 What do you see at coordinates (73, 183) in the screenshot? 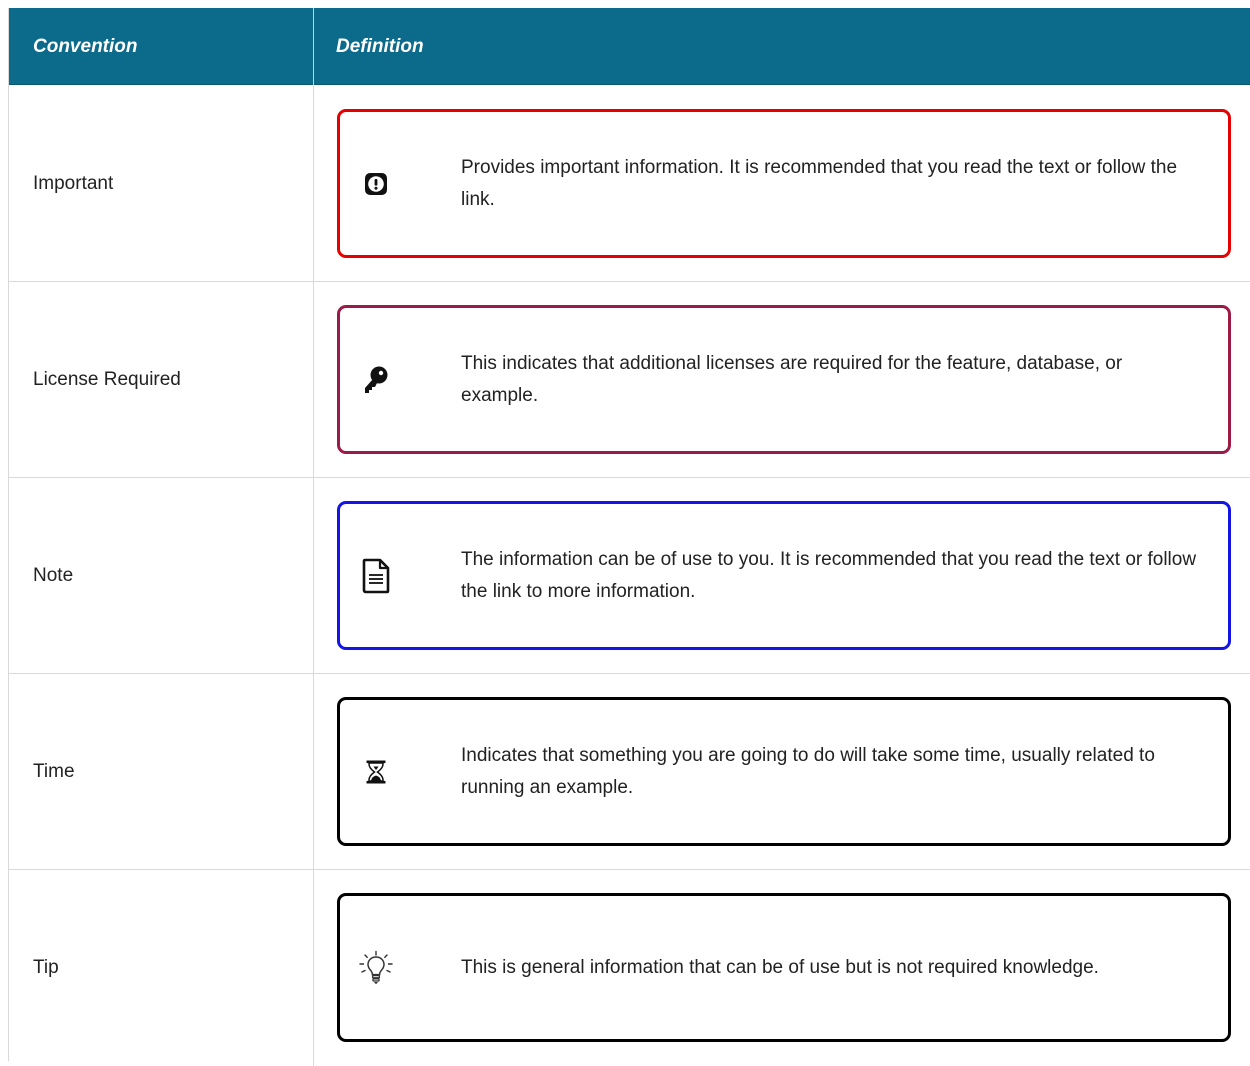
I see `convention-cell: Important` at bounding box center [73, 183].